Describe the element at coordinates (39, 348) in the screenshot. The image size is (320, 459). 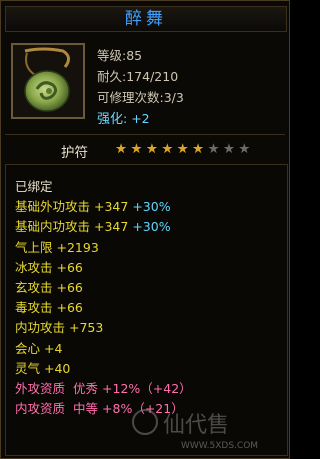
I see `attribute-line: 会心 +4` at that location.